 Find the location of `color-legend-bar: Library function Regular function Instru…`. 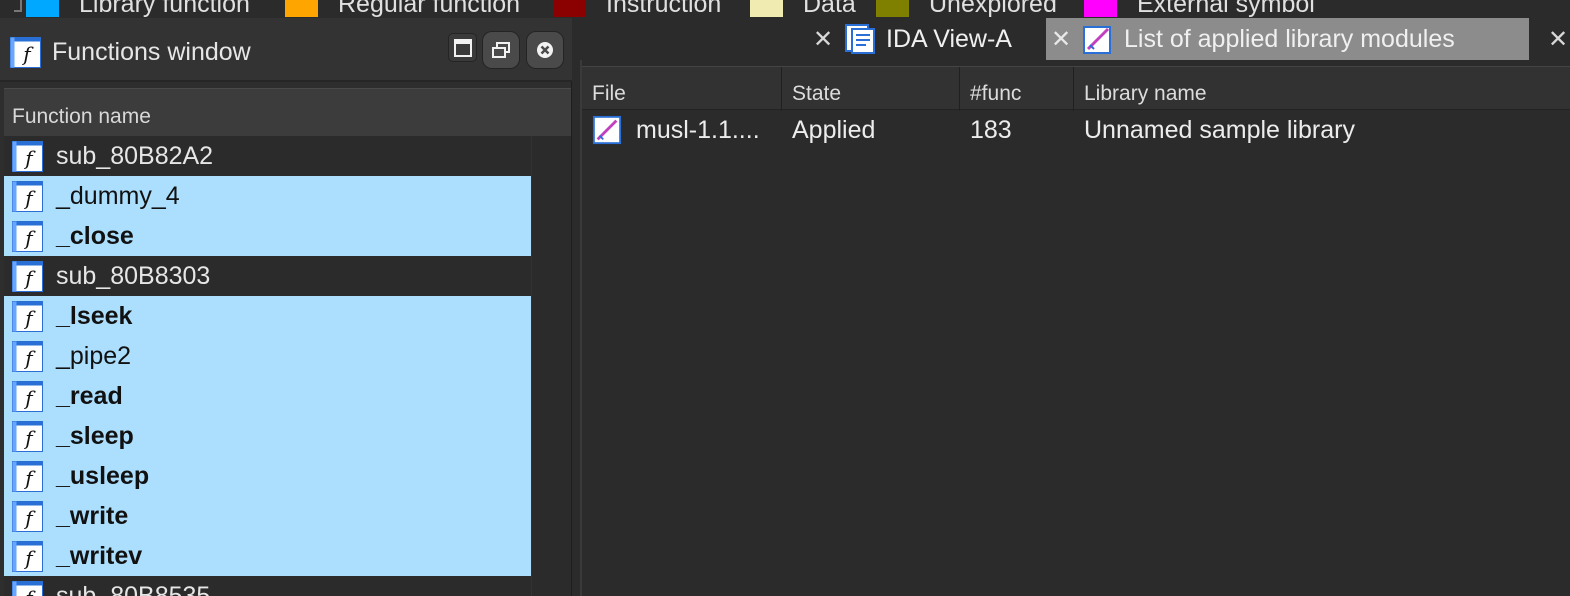

color-legend-bar: Library function Regular function Instru… is located at coordinates (785, 9).